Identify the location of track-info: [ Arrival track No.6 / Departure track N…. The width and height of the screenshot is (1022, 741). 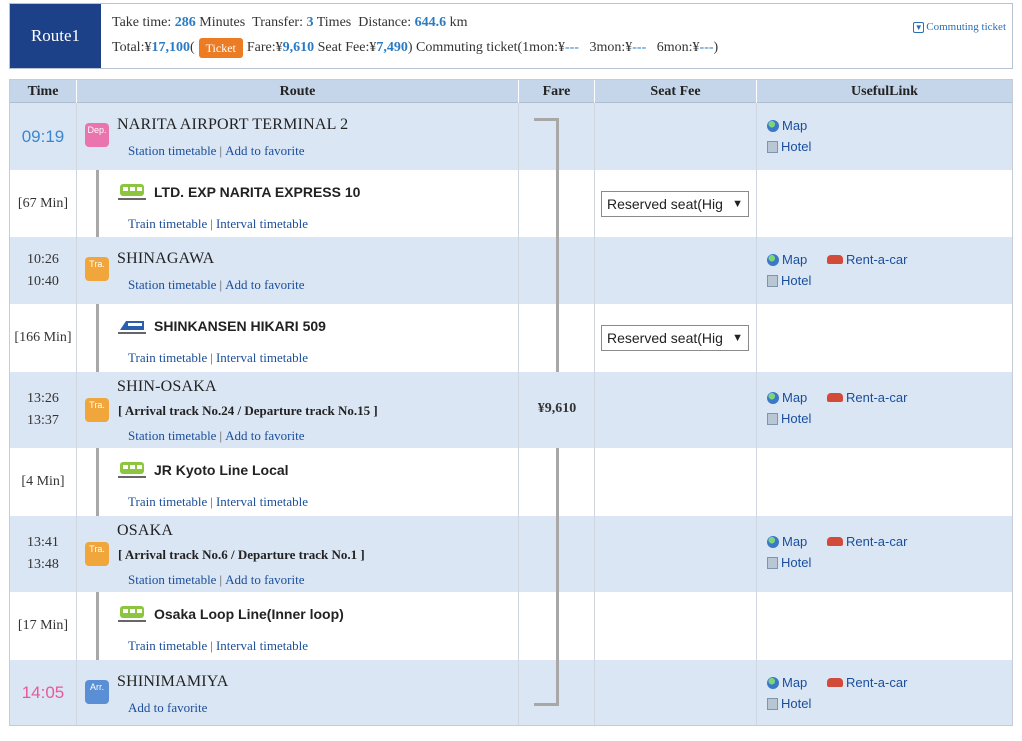
(241, 554).